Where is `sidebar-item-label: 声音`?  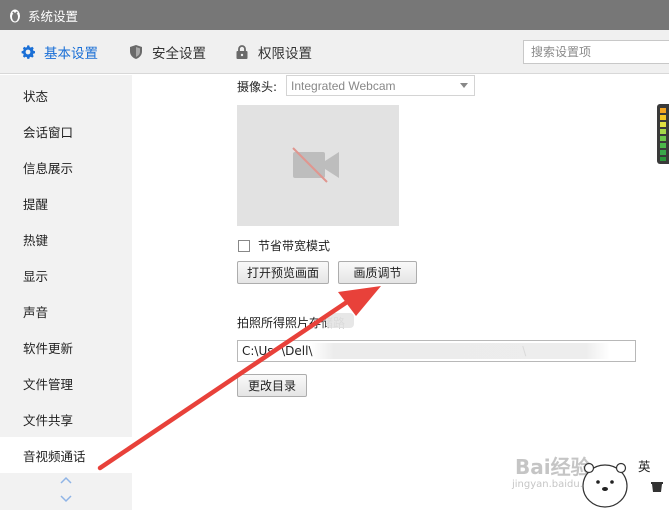 sidebar-item-label: 声音 is located at coordinates (36, 312).